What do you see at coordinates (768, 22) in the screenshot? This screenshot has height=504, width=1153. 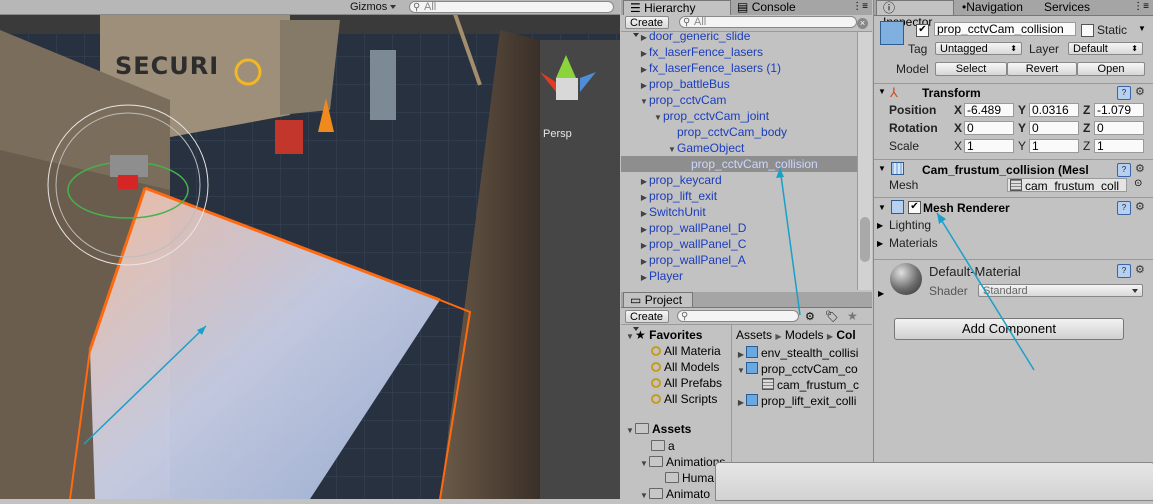 I see `hierarchy-search-input: ⚲ All` at bounding box center [768, 22].